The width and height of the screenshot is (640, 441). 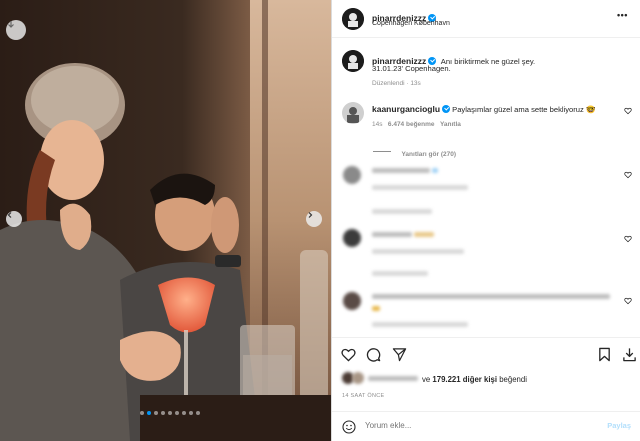 I want to click on next-photo-button, so click(x=314, y=219).